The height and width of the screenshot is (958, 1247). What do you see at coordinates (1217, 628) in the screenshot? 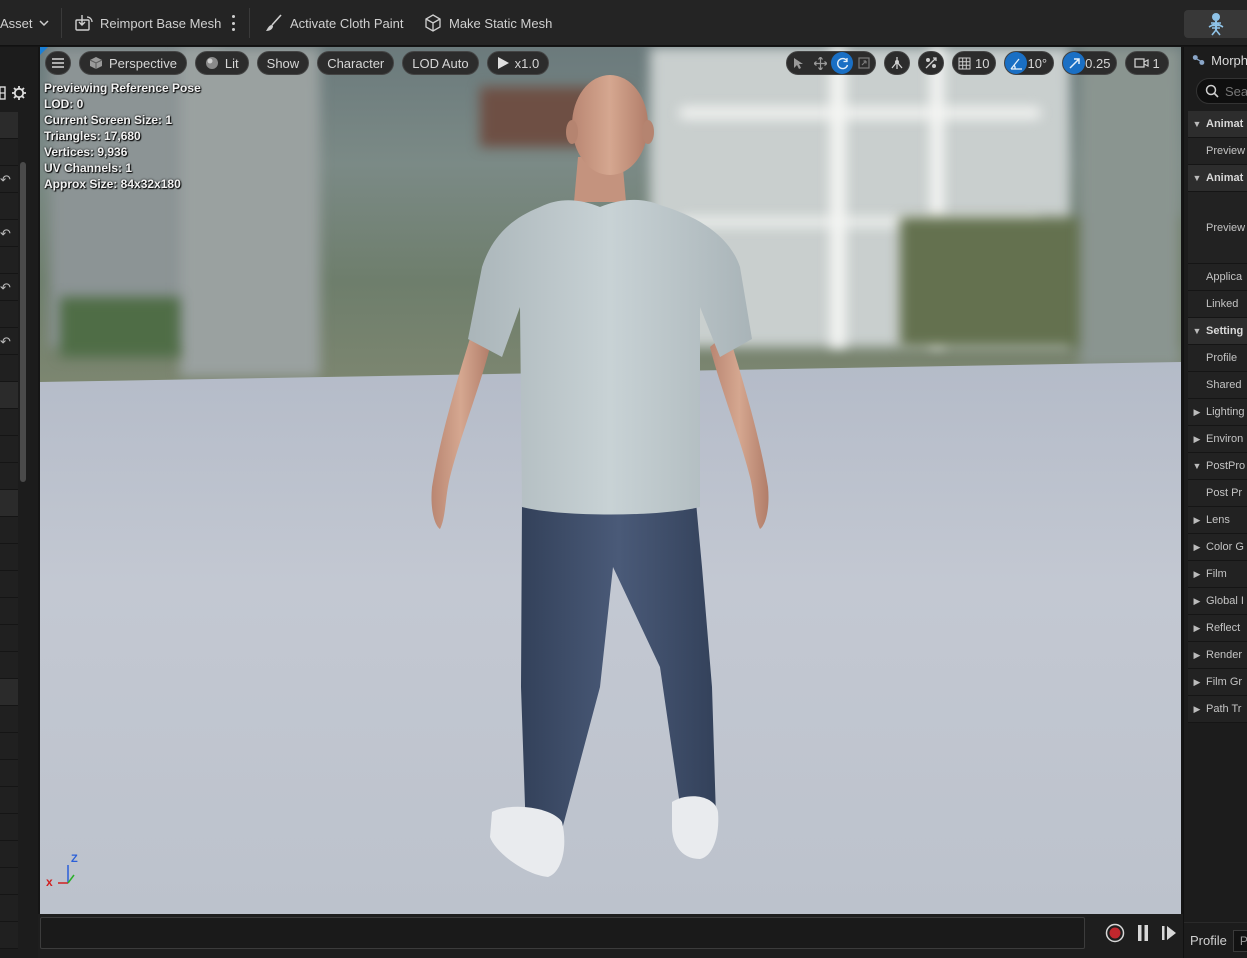
I see `group-row: ▶ Reflect` at bounding box center [1217, 628].